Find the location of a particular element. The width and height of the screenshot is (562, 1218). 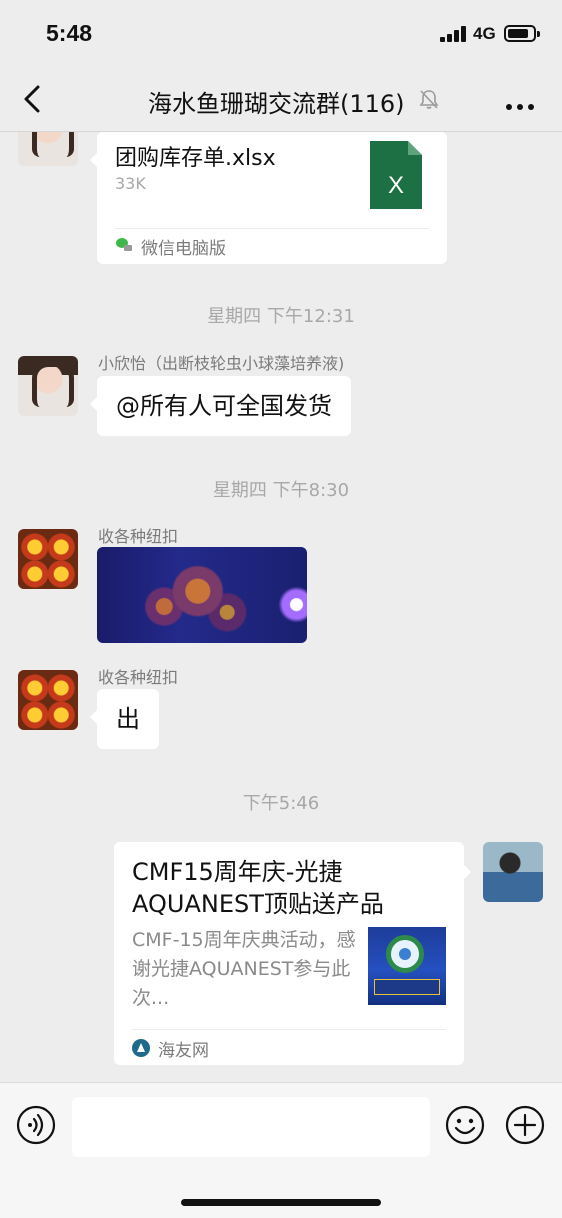

timestamp: 星期四 下午8:30 is located at coordinates (281, 490).